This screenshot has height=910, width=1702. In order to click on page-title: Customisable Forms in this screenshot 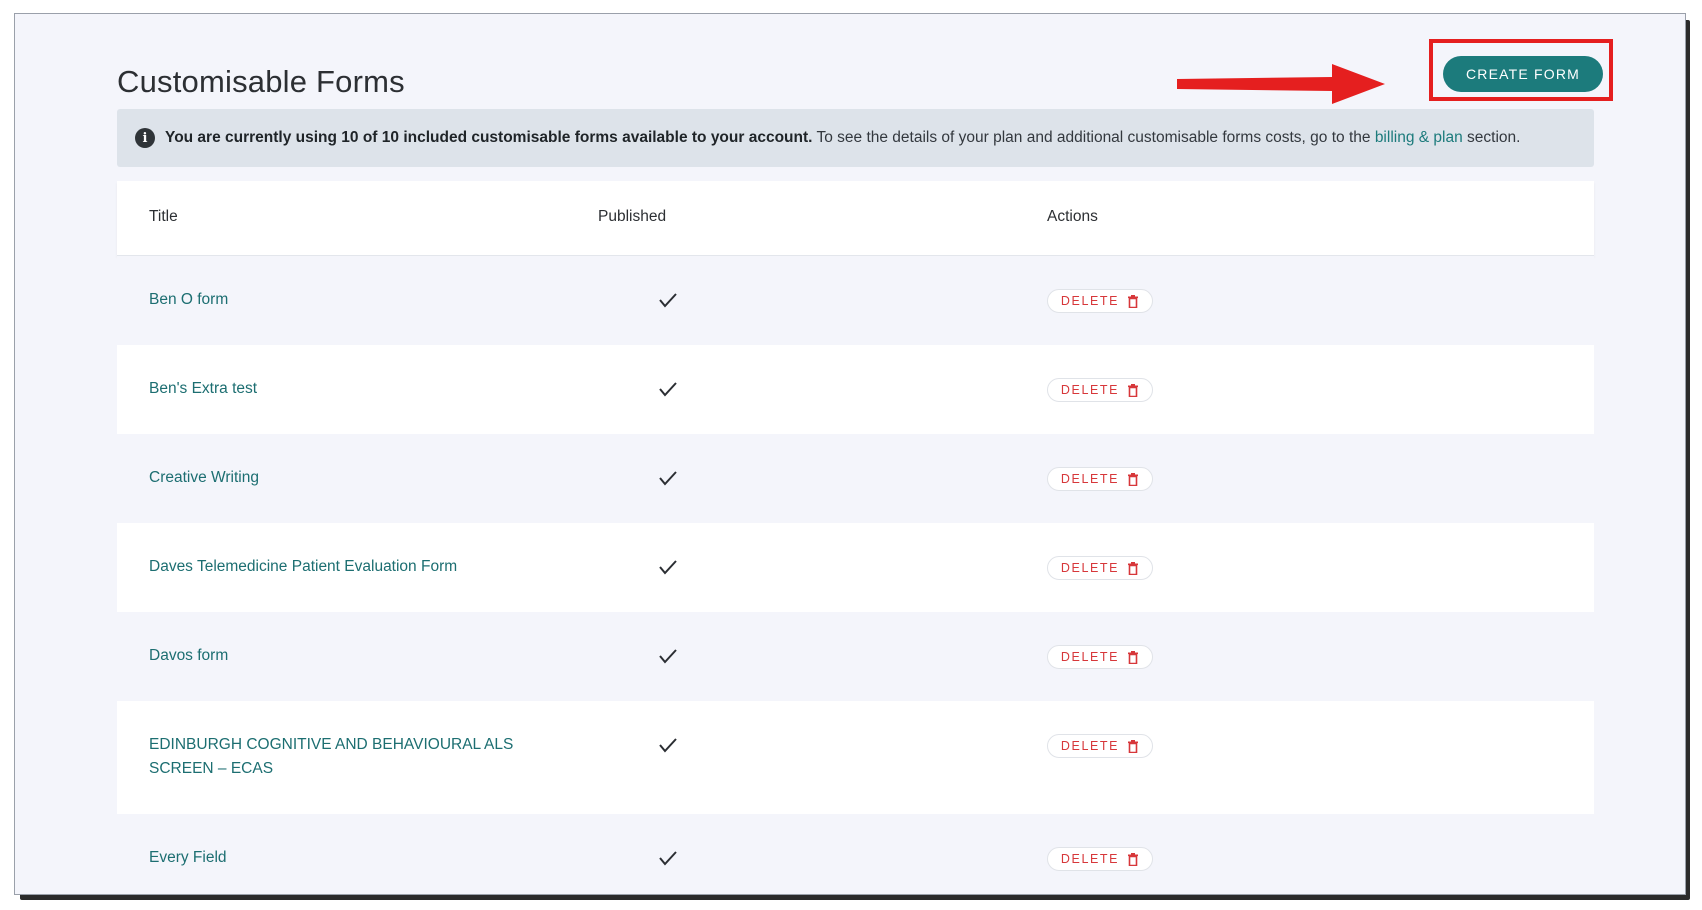, I will do `click(261, 81)`.